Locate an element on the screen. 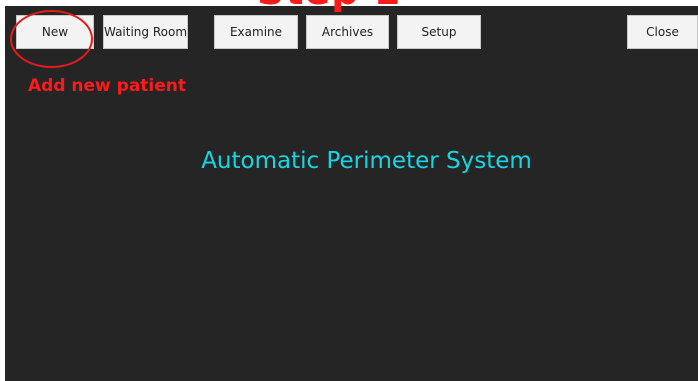 This screenshot has width=698, height=381. examine-button: Examine is located at coordinates (256, 32).